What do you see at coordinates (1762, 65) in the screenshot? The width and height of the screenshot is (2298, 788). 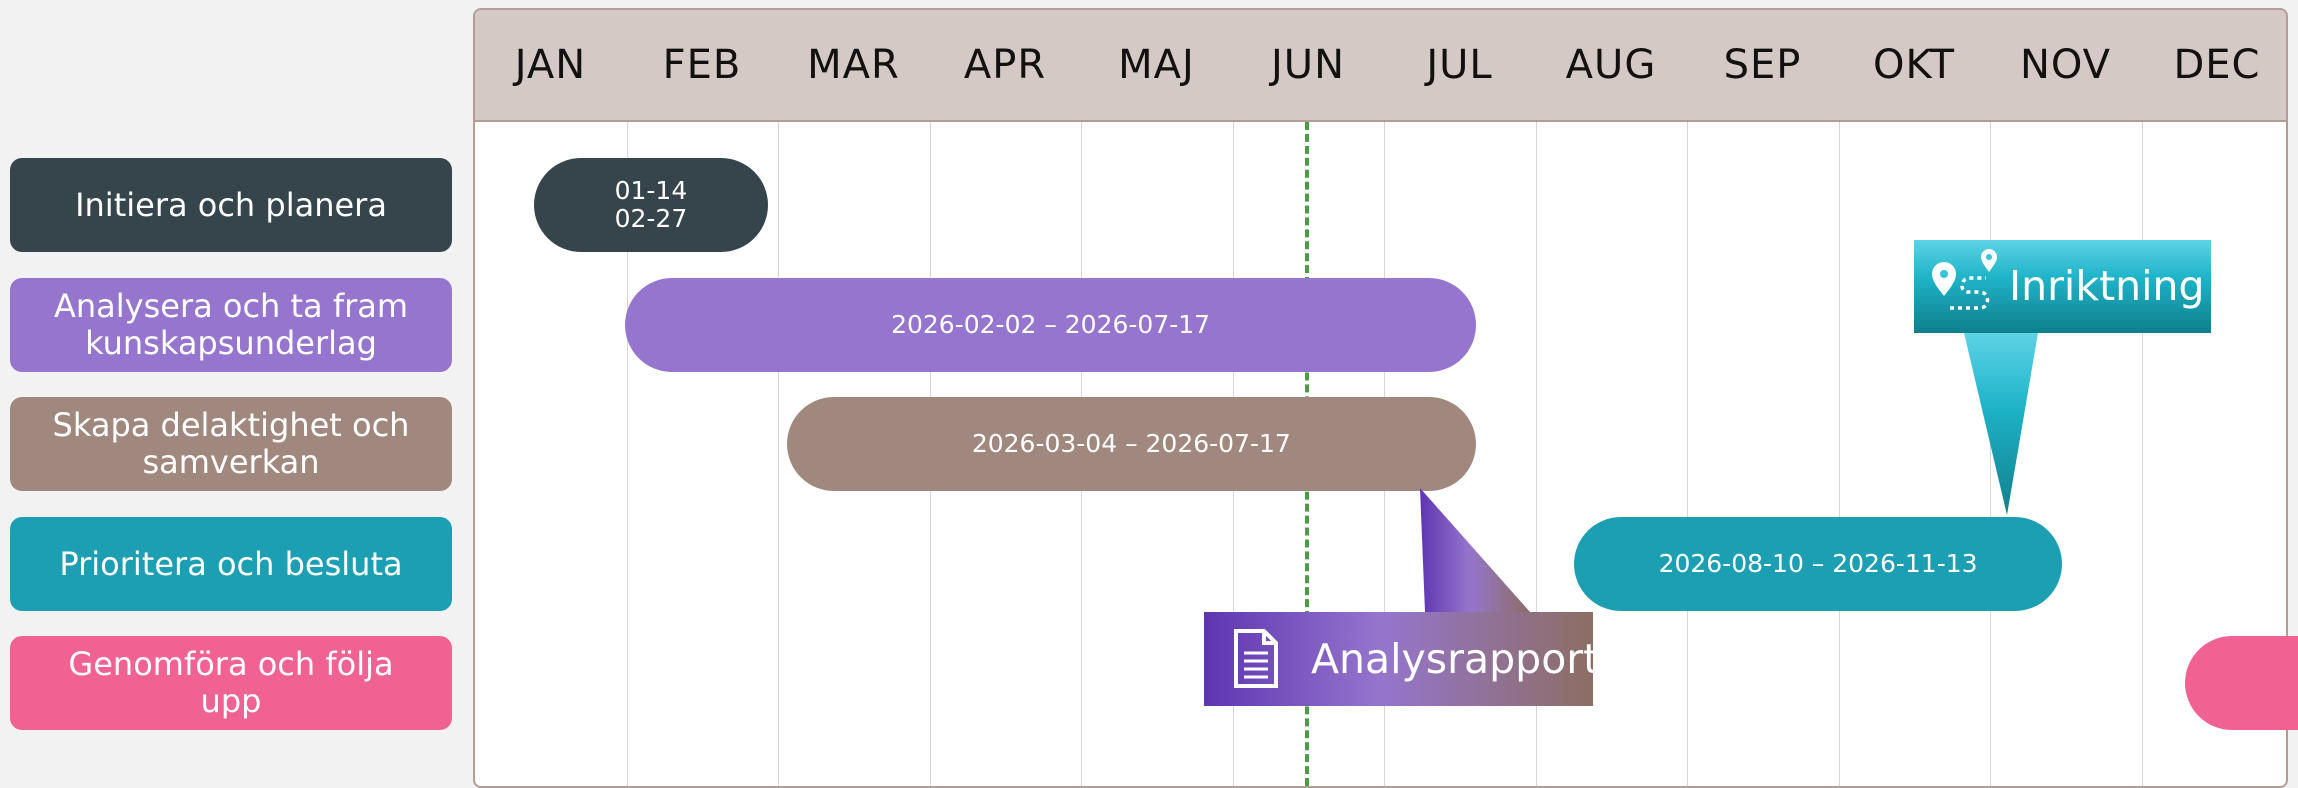 I see `month-label-sep: SEP` at bounding box center [1762, 65].